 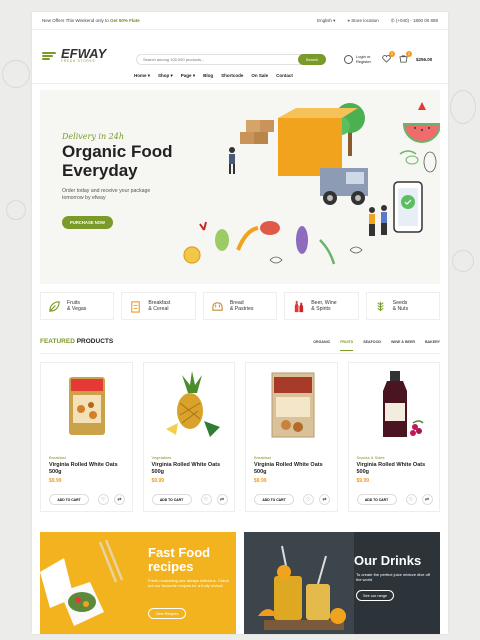 I want to click on nav-label: Home, so click(x=140, y=75).